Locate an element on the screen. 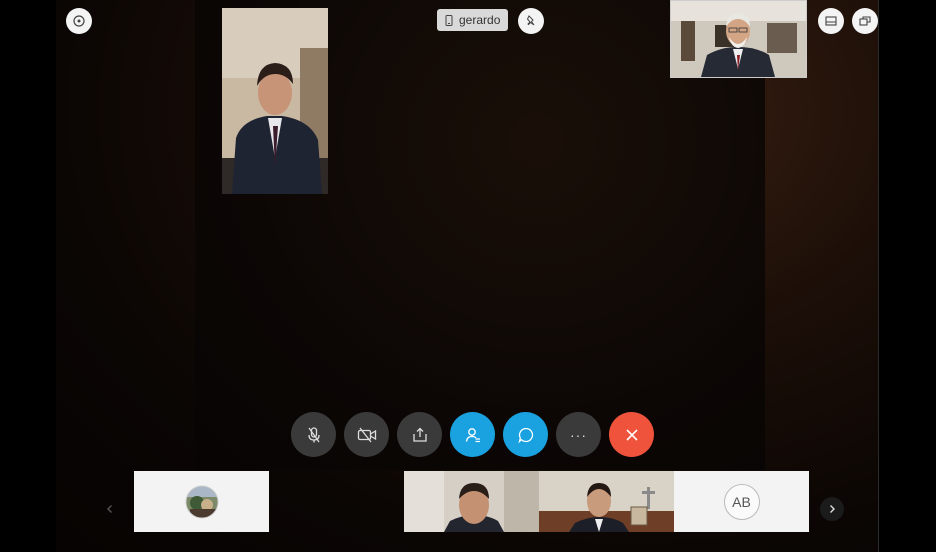 The height and width of the screenshot is (552, 936). right-border is located at coordinates (878, 276).